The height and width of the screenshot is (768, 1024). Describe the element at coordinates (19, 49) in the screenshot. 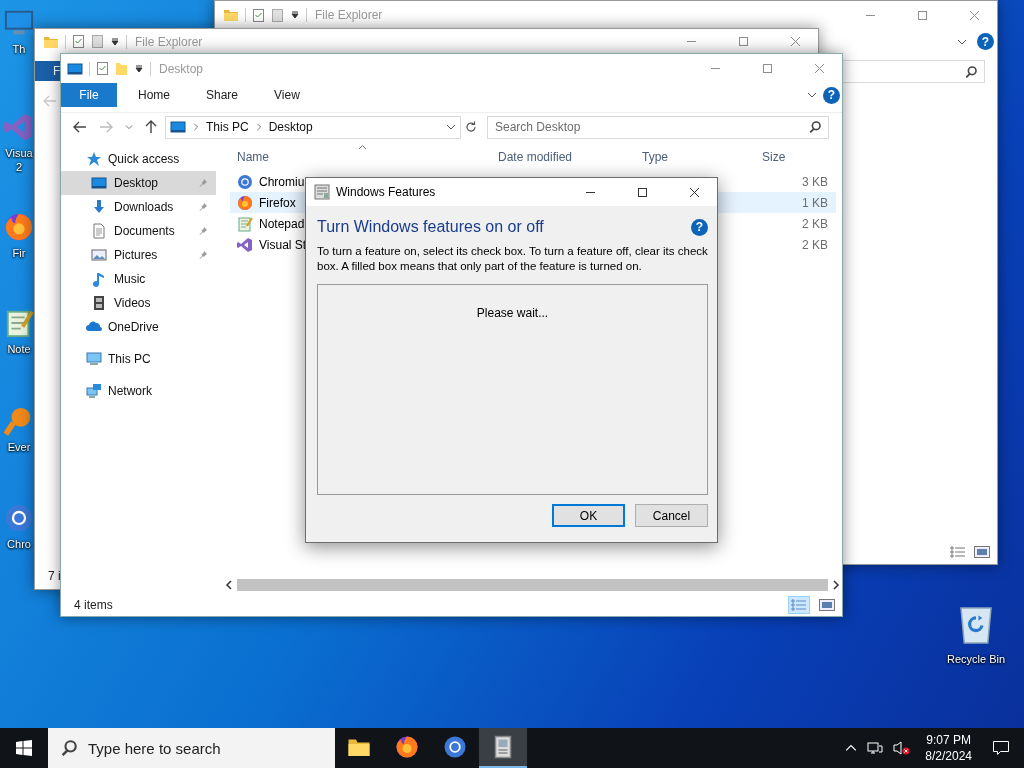

I see `icon-label: Th` at that location.